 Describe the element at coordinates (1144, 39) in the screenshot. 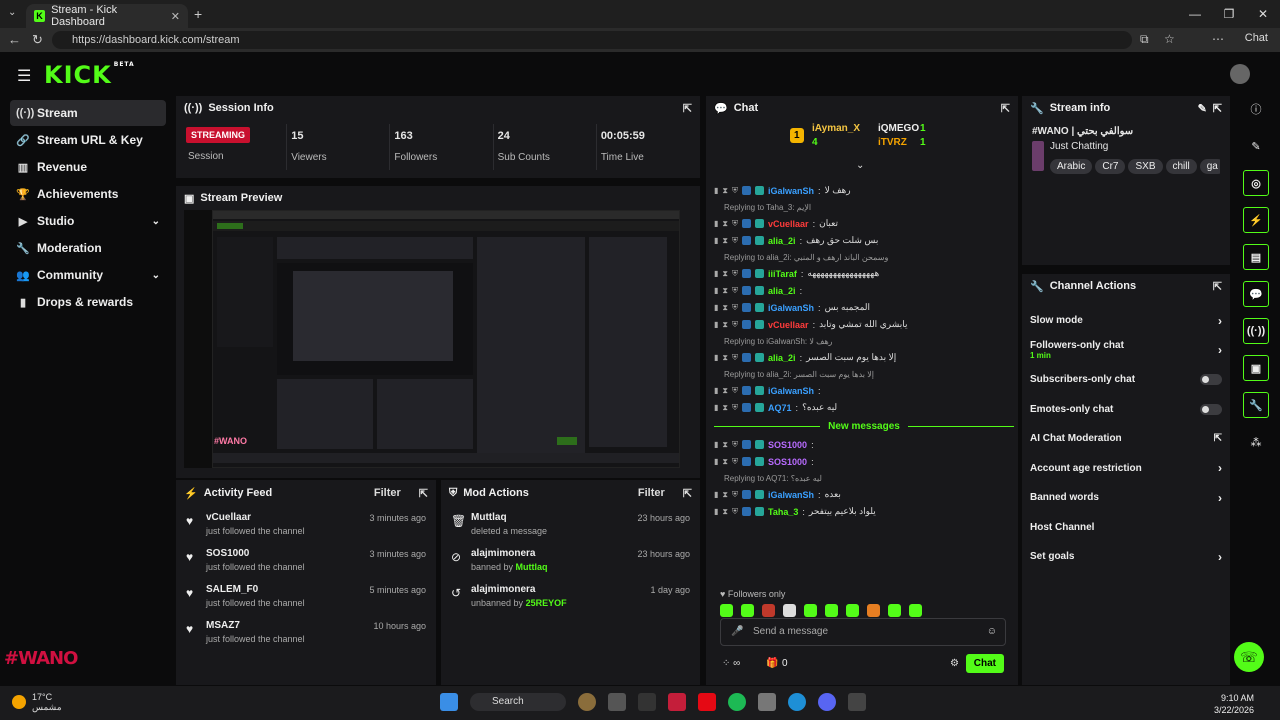

I see `extensions-icon: ⧉` at that location.